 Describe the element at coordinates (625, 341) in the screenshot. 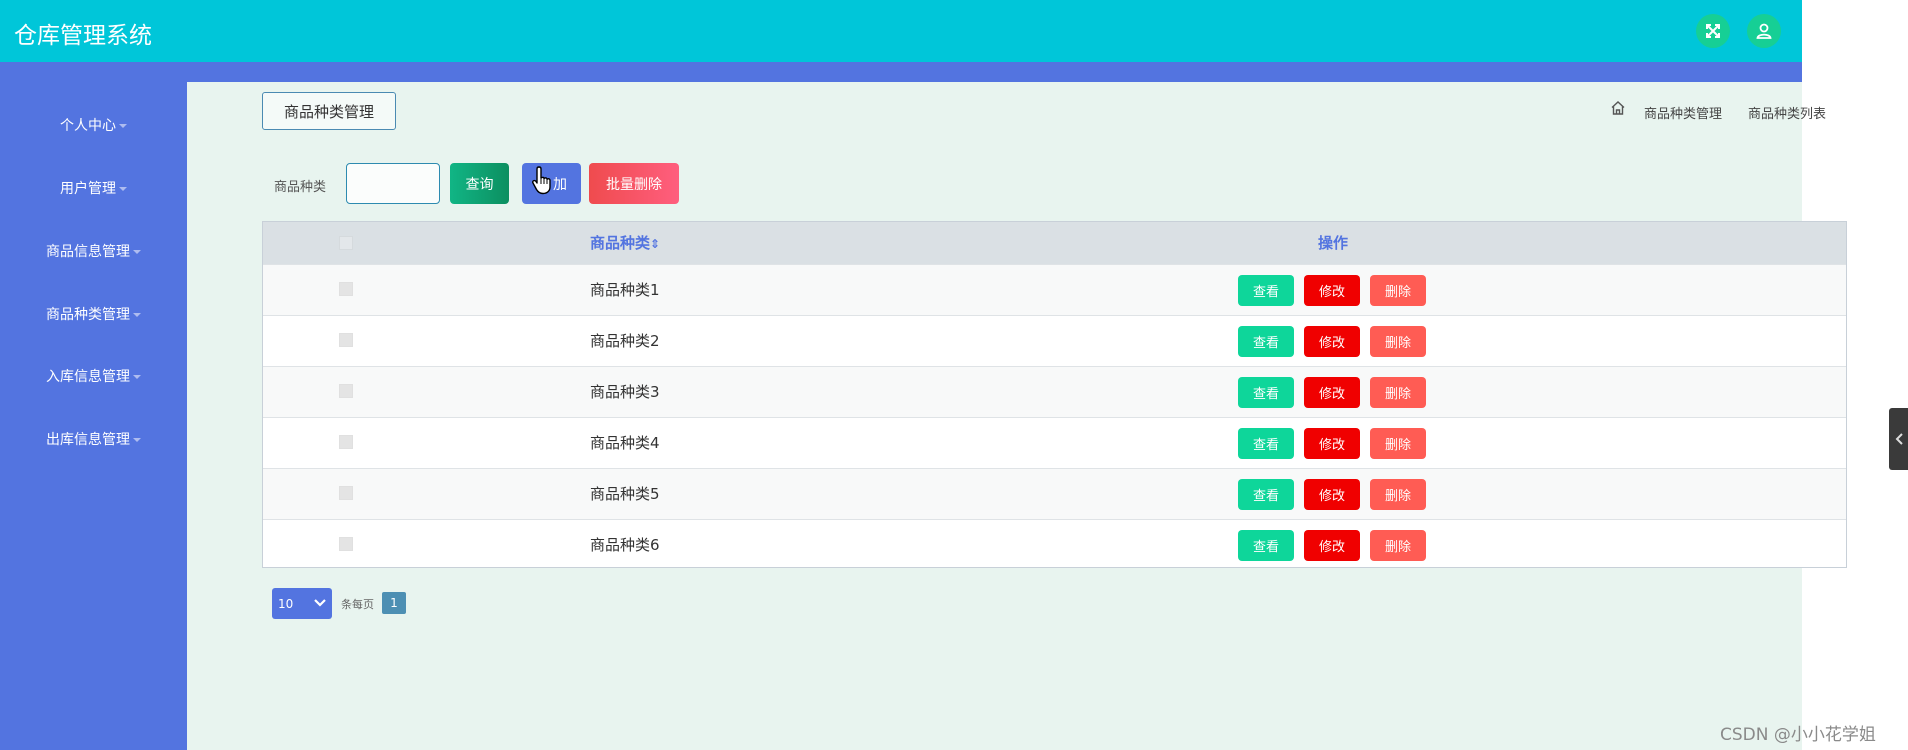

I see `category-name: 商品种类2` at that location.